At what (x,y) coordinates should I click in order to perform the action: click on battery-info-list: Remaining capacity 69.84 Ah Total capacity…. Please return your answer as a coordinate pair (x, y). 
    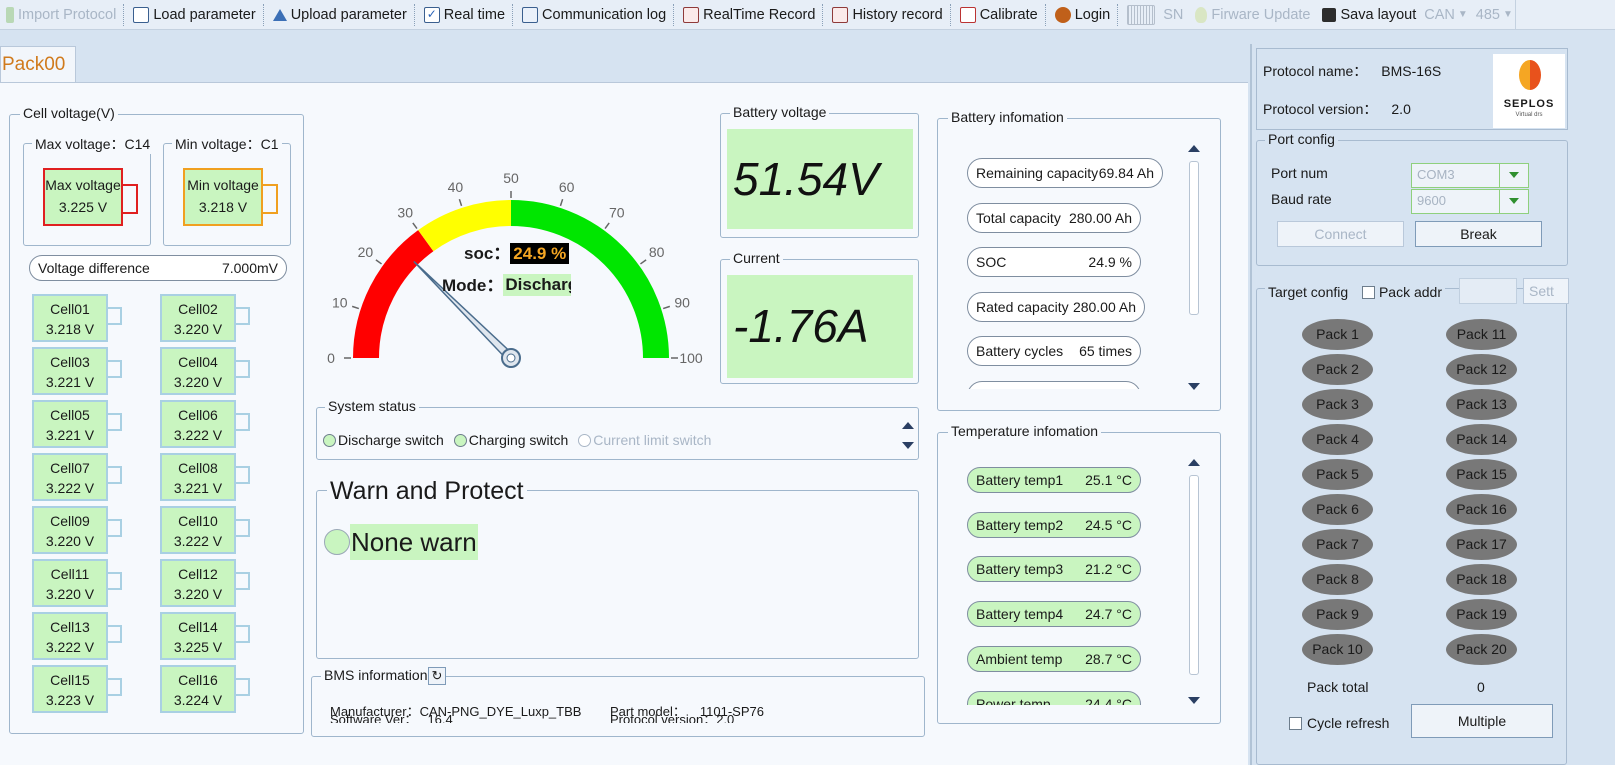
    Looking at the image, I should click on (1063, 264).